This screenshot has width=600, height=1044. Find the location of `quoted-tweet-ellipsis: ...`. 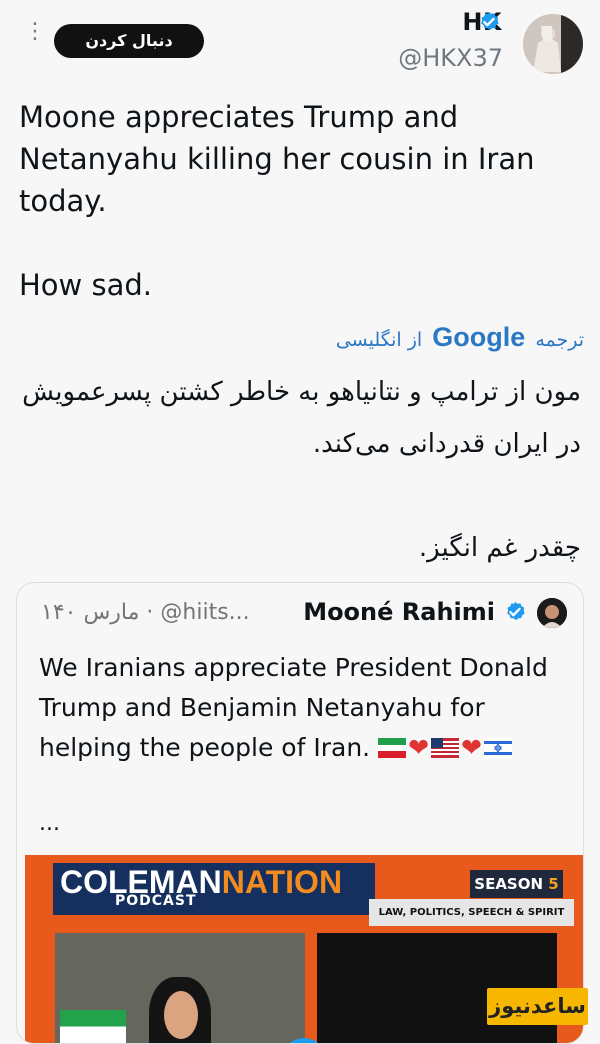

quoted-tweet-ellipsis: ... is located at coordinates (49, 823).